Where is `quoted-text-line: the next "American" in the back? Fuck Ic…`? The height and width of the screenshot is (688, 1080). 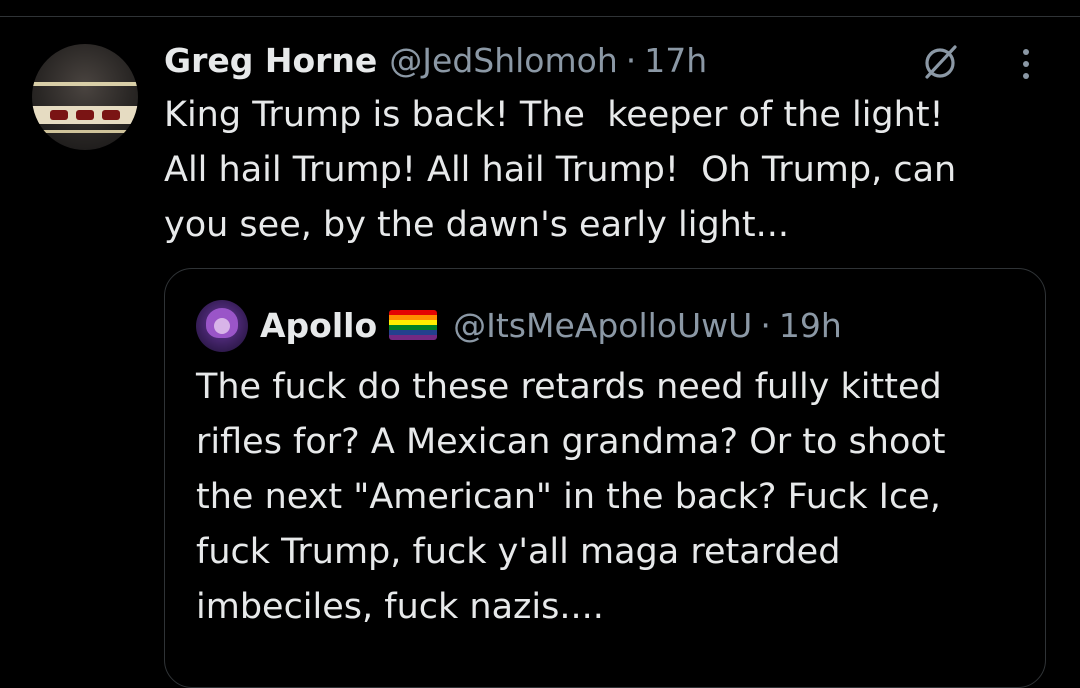
quoted-text-line: the next "American" in the back? Fuck Ic… is located at coordinates (568, 497).